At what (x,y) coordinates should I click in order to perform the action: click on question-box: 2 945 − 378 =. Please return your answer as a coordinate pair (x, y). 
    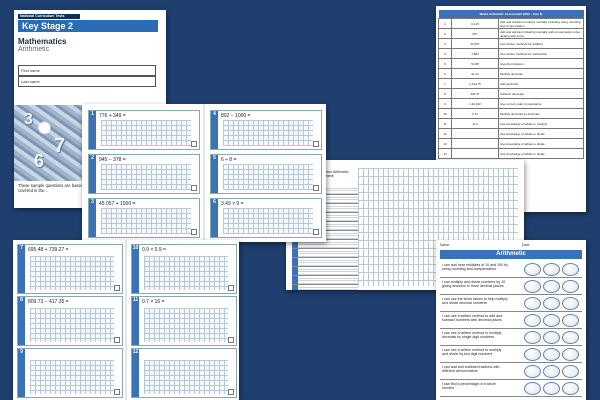
    Looking at the image, I should click on (144, 174).